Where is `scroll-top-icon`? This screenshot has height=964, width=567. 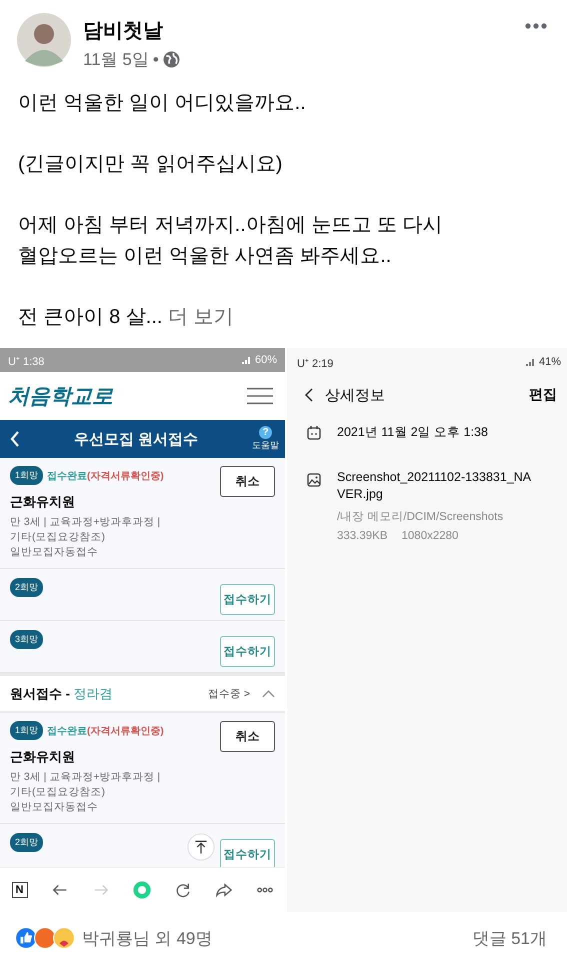 scroll-top-icon is located at coordinates (201, 847).